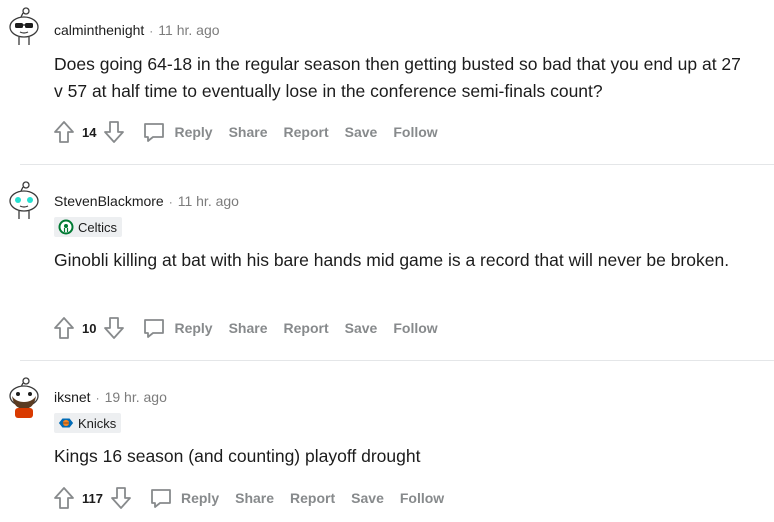 This screenshot has height=522, width=774. I want to click on flair-label: Celtics, so click(98, 227).